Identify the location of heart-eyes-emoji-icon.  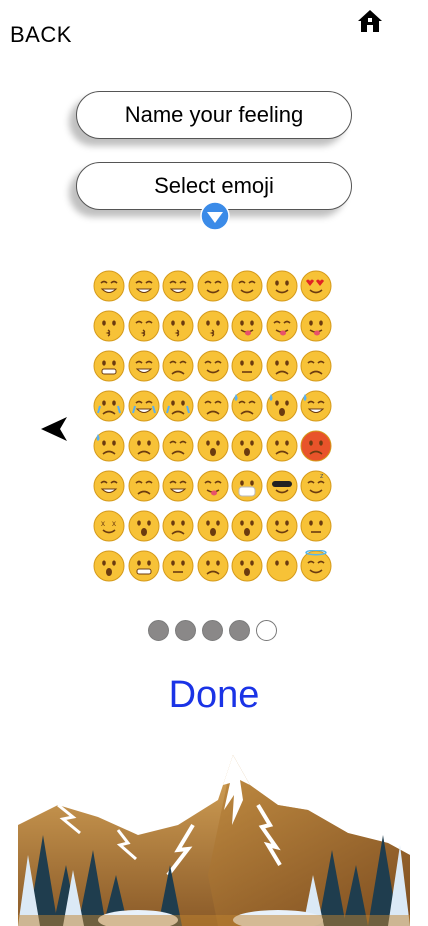
(316, 286).